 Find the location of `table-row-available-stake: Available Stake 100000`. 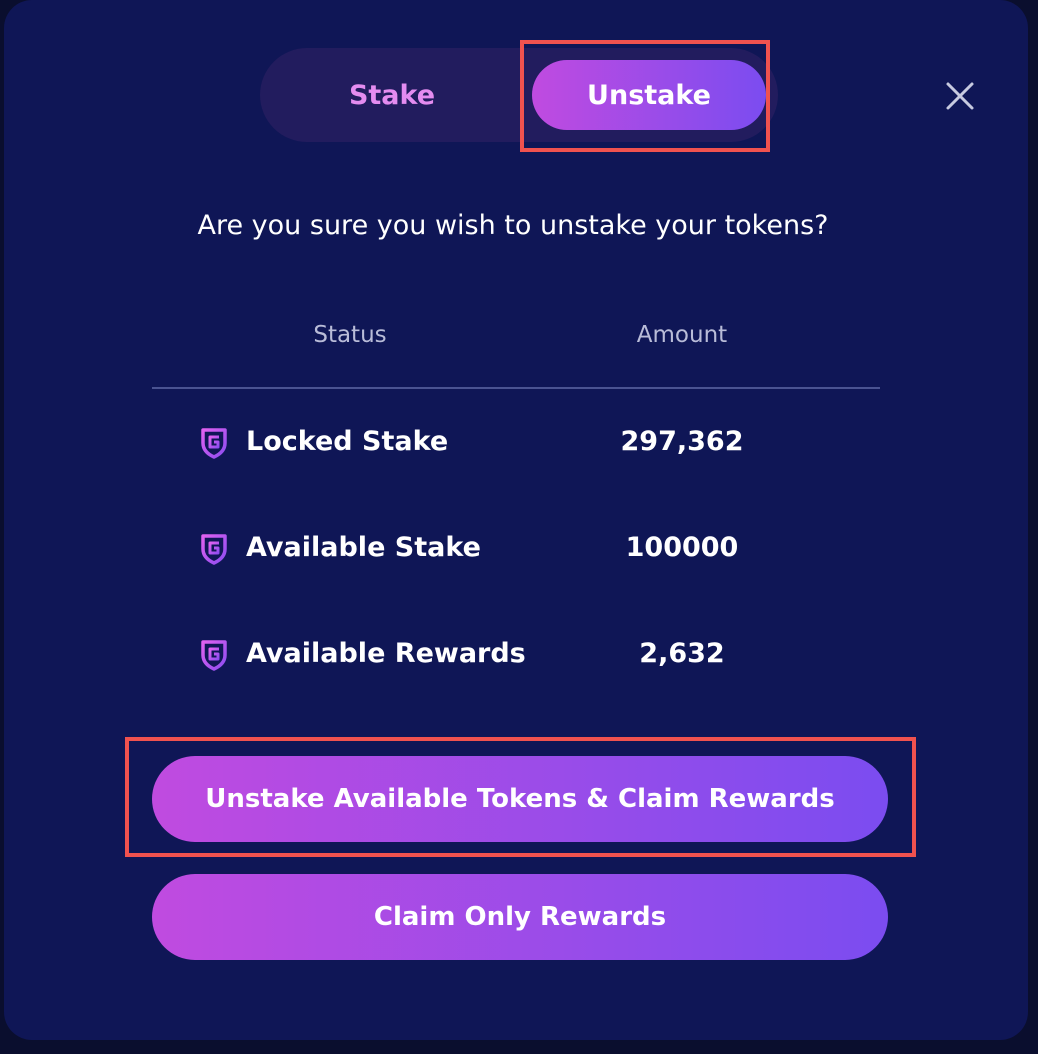

table-row-available-stake: Available Stake 100000 is located at coordinates (516, 549).